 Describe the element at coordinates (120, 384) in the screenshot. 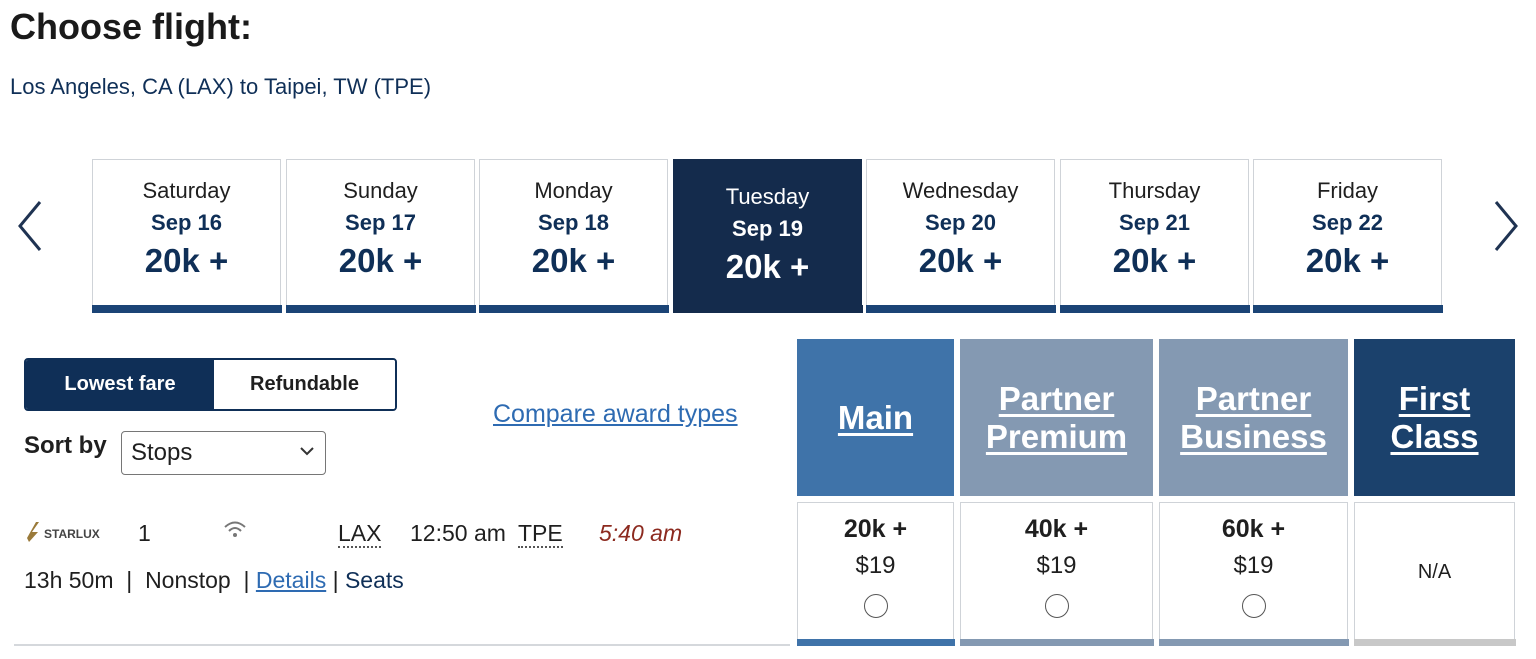

I see `lowest-fare-tab: Lowest fare` at that location.